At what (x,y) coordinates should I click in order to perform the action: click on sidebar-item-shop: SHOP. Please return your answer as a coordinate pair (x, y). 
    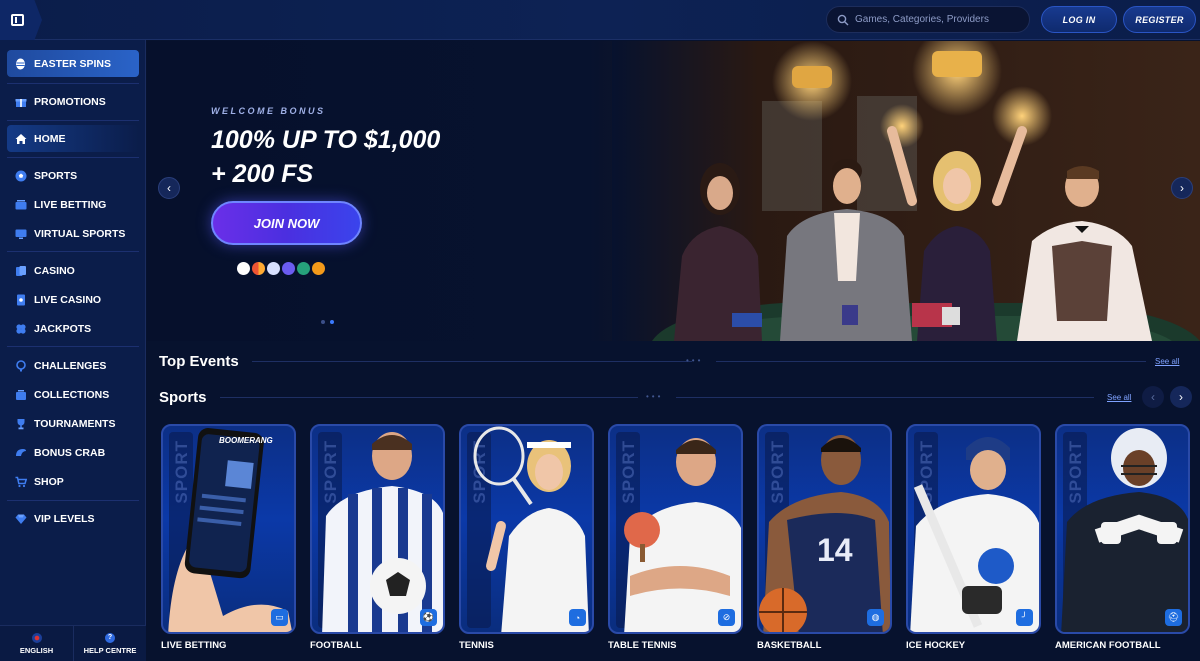
    Looking at the image, I should click on (73, 481).